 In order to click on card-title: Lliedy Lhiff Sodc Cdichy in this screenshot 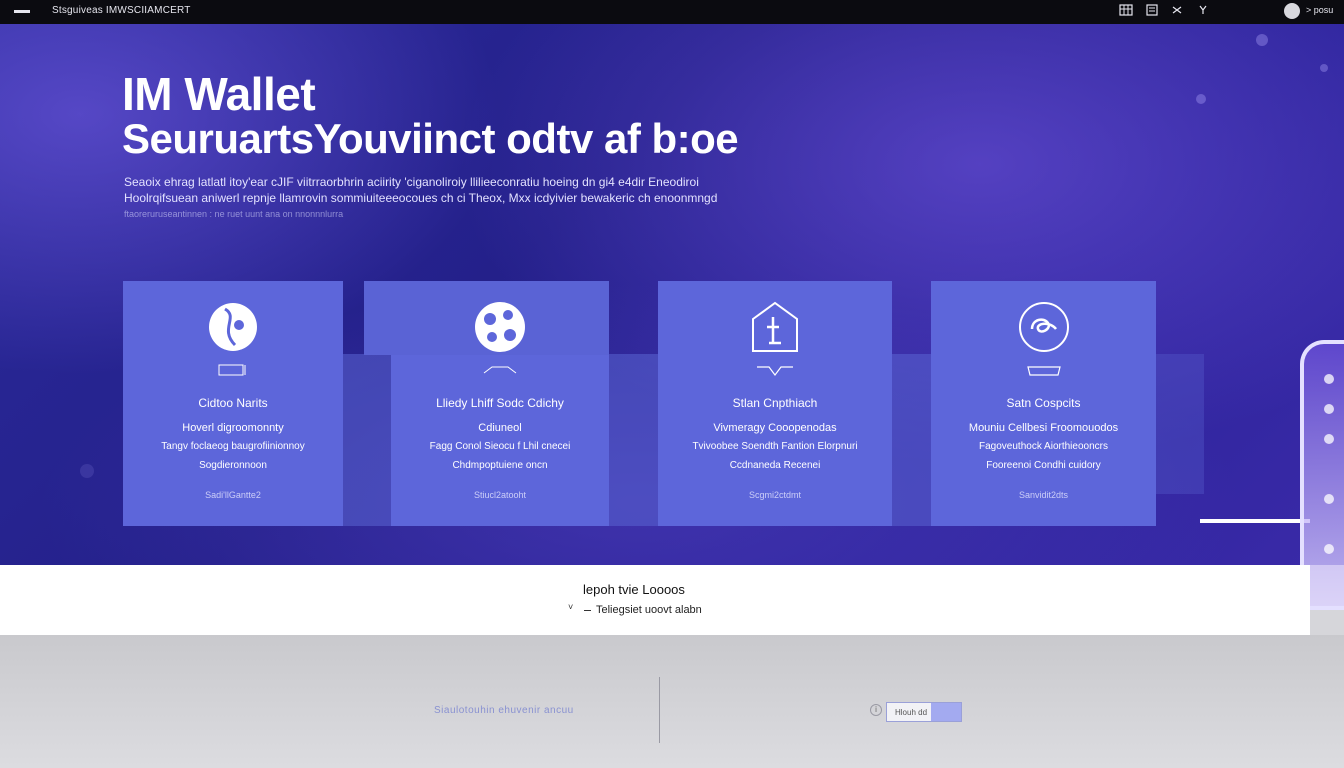, I will do `click(500, 403)`.